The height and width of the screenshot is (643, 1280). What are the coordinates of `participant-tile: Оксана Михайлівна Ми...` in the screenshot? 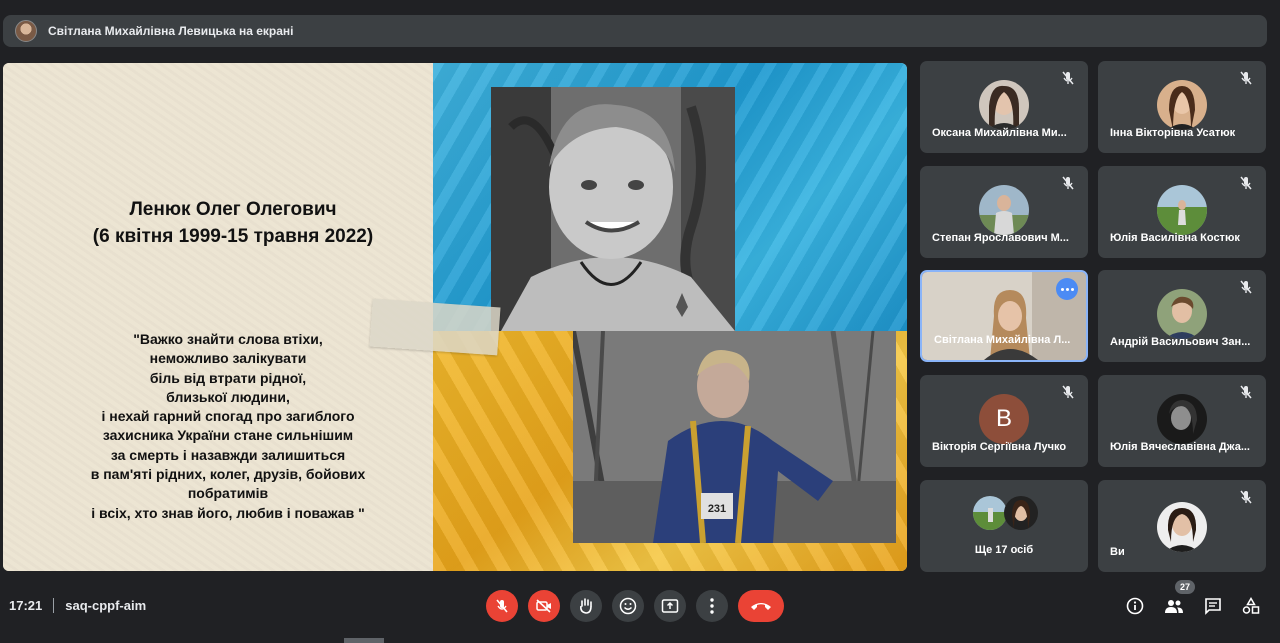 It's located at (1004, 107).